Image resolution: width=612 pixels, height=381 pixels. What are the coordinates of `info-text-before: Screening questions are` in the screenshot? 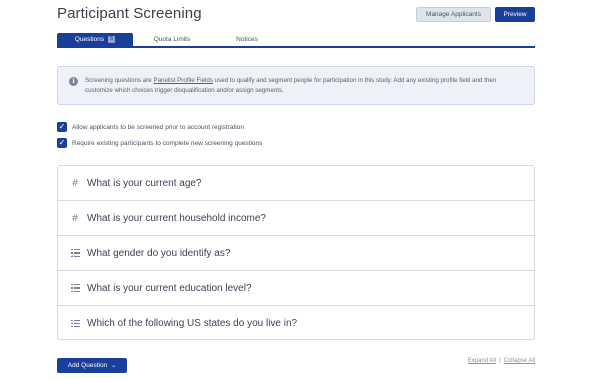 It's located at (119, 80).